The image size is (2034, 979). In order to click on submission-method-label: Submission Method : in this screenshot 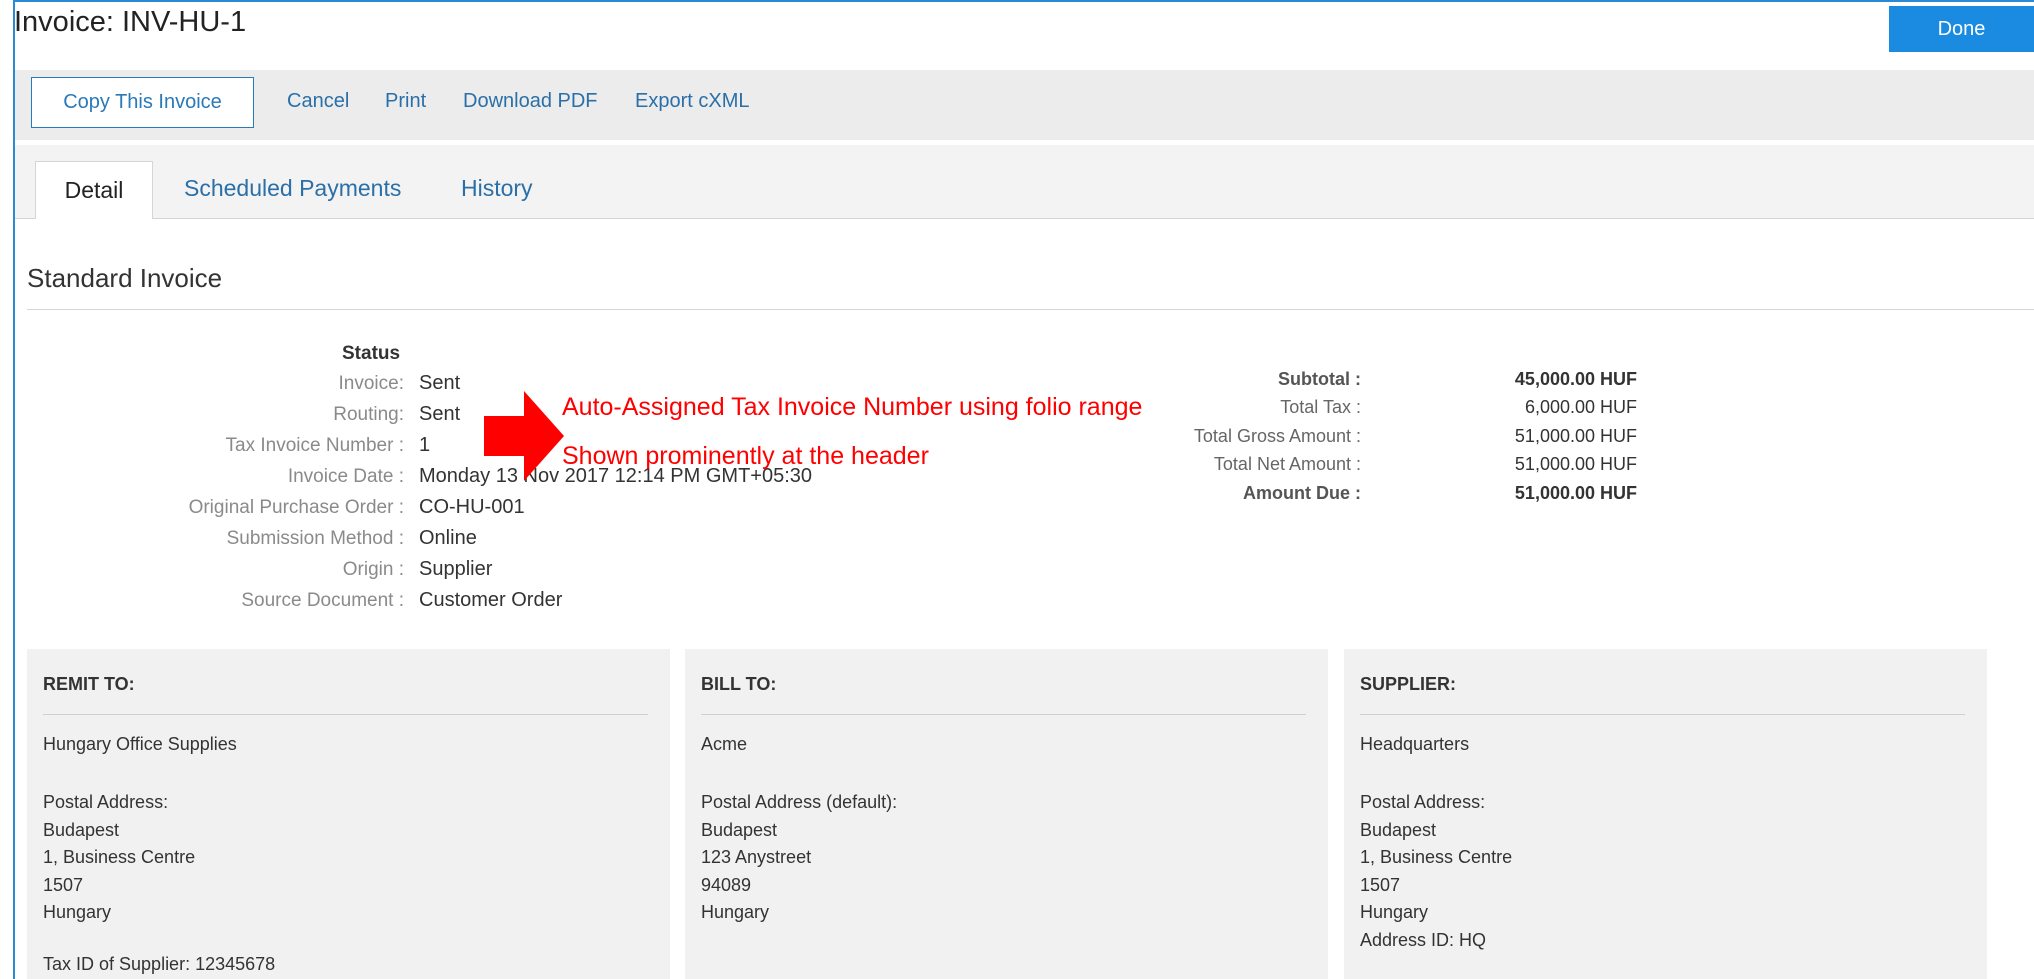, I will do `click(315, 538)`.